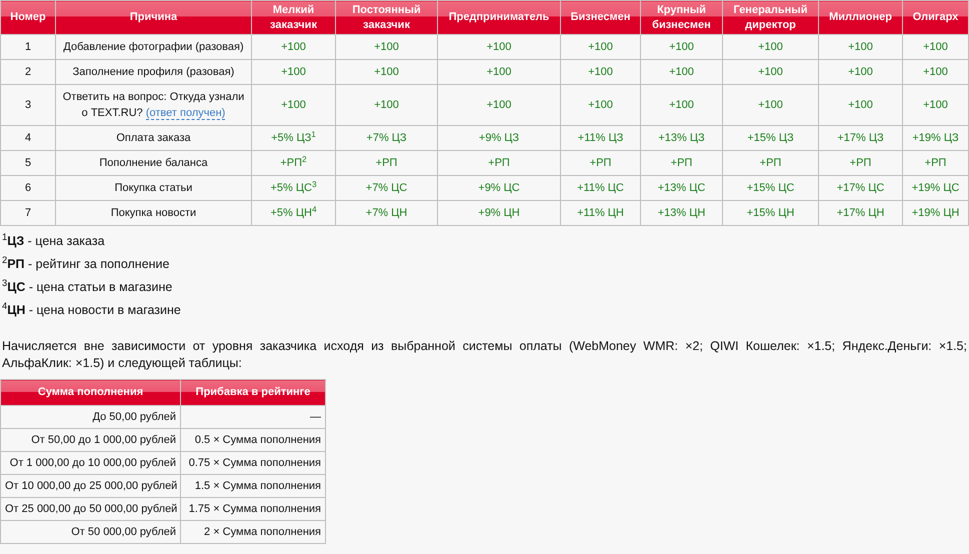 Image resolution: width=969 pixels, height=554 pixels. I want to click on table-cell: От 1 000,00 до 10 000,00 рублей, so click(90, 463).